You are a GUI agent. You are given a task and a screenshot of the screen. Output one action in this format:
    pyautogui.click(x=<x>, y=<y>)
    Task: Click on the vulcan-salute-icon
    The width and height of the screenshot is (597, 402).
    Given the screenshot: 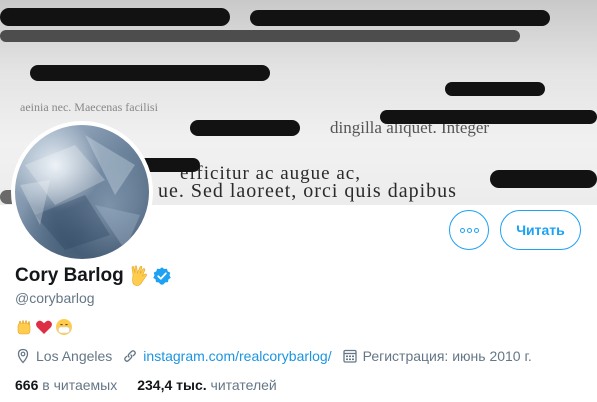 What is the action you would take?
    pyautogui.click(x=139, y=275)
    